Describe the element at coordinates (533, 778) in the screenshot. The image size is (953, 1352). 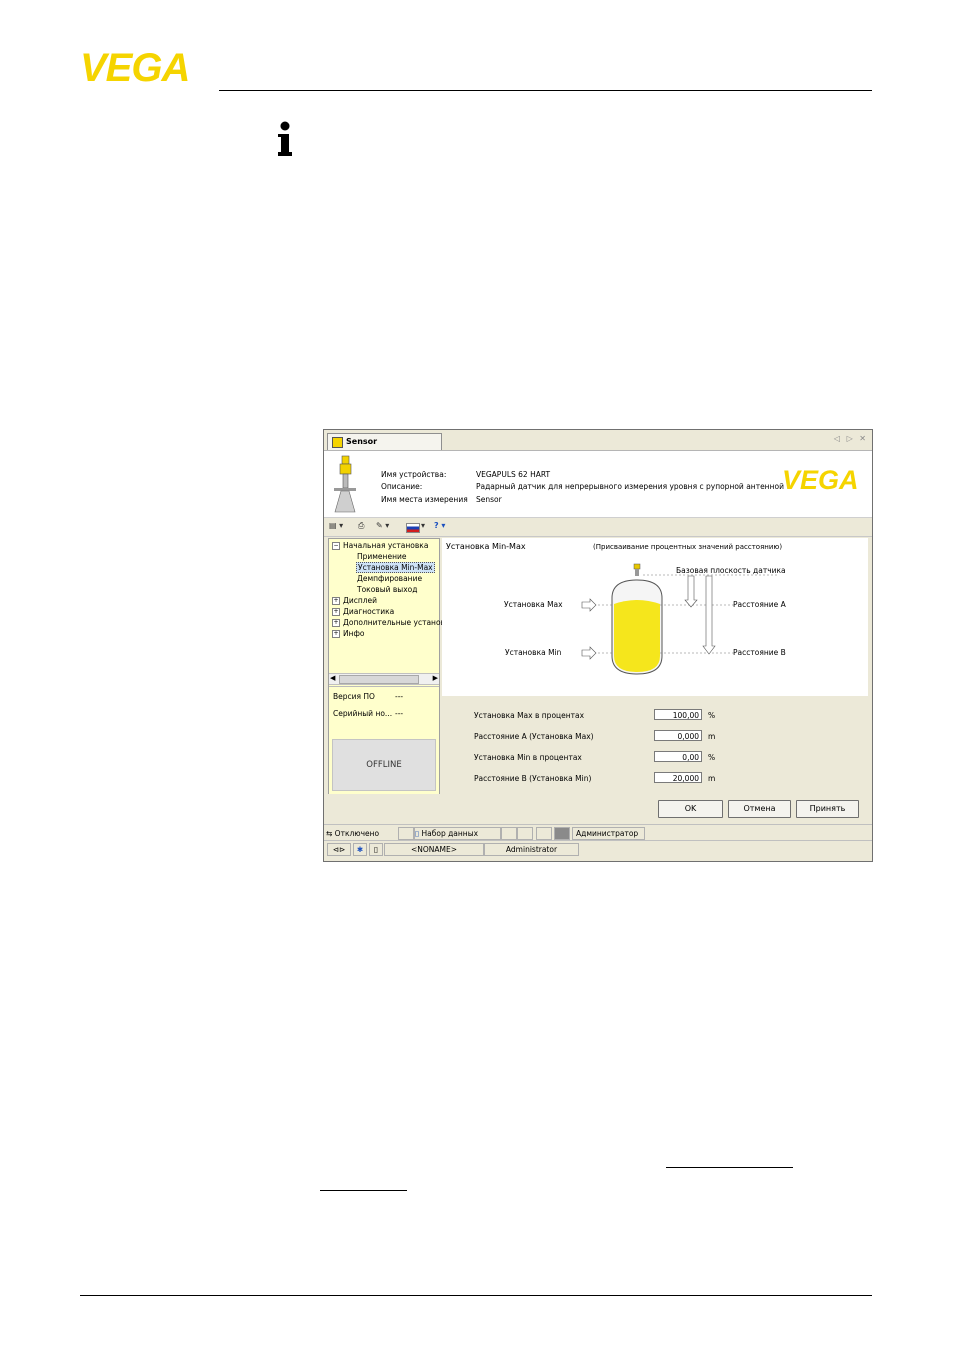
I see `distance-b-field-label: Расстояние B (Установка Min)` at that location.